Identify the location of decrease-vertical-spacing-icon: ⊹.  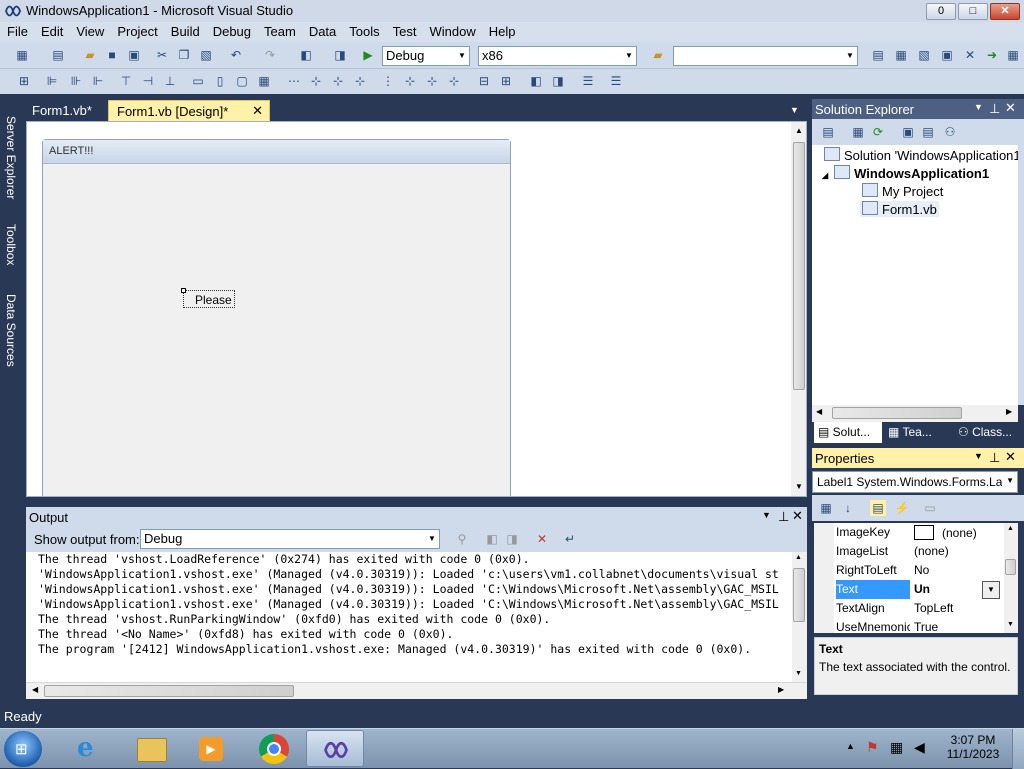
(432, 81).